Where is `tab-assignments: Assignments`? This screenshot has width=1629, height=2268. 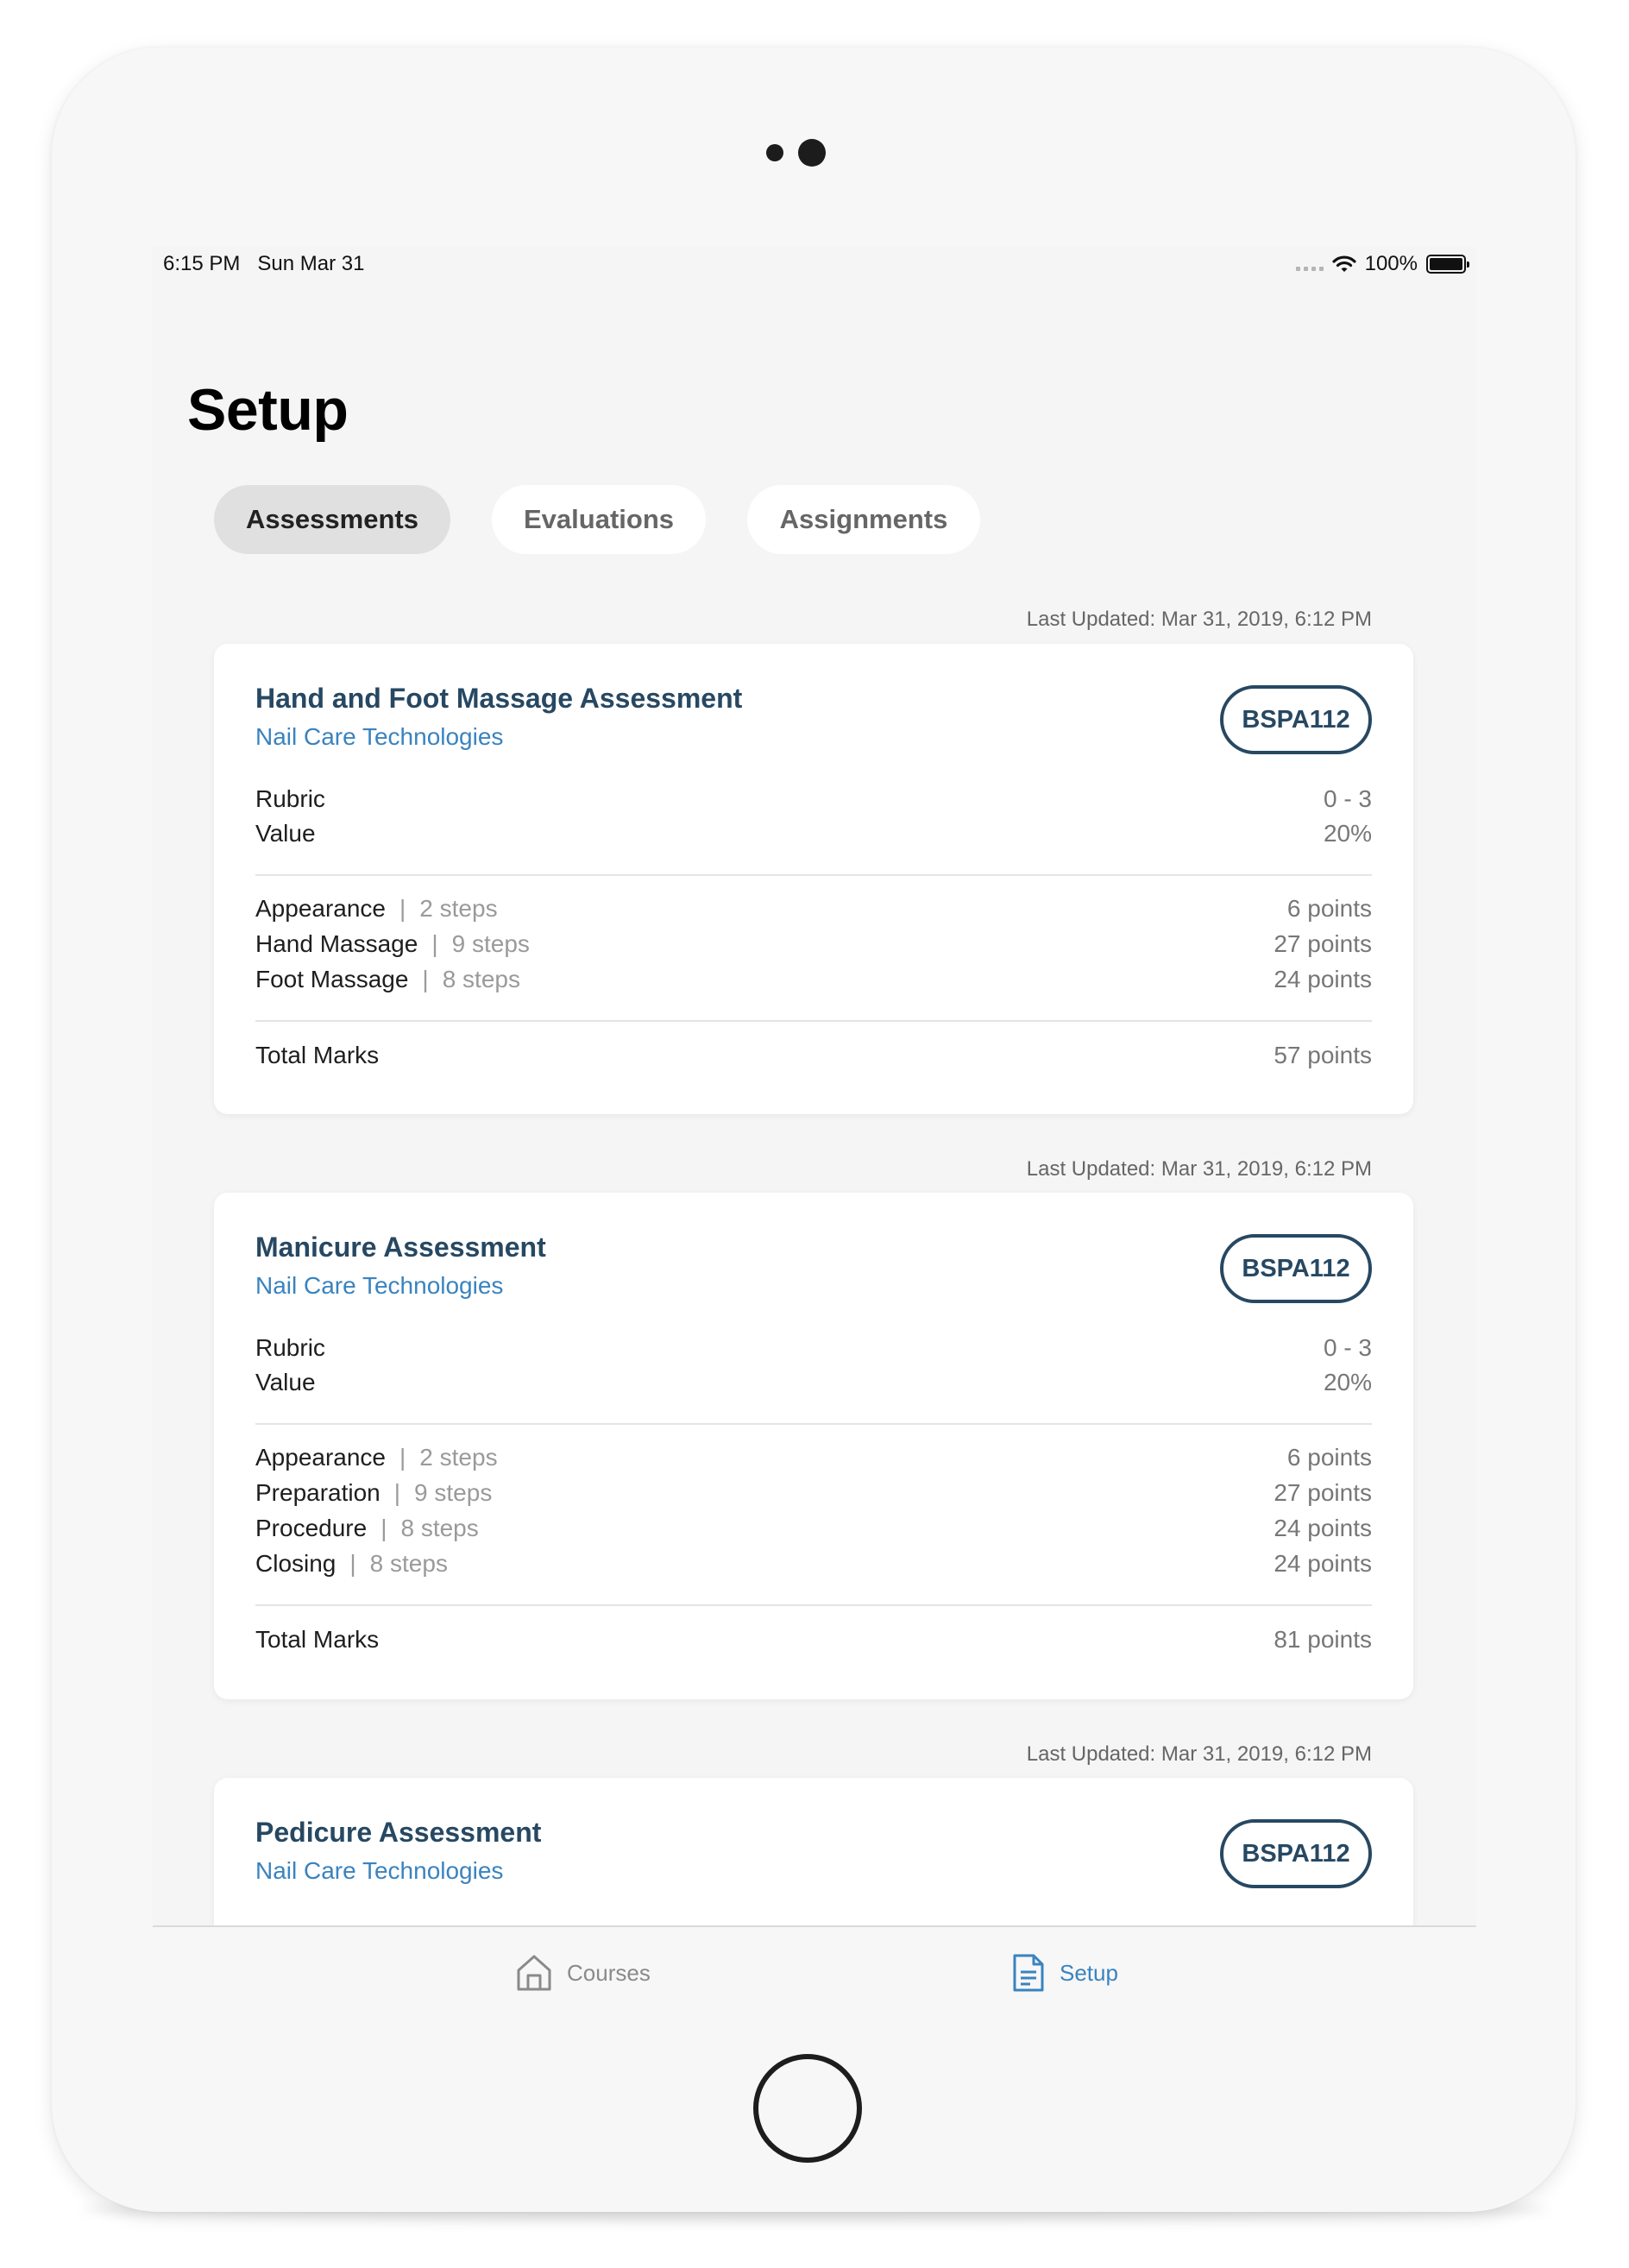 tab-assignments: Assignments is located at coordinates (863, 519).